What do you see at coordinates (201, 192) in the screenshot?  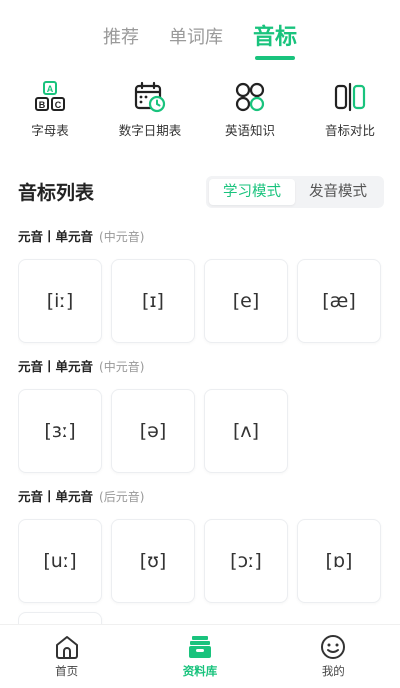 I see `phonetic-list-header: 音标列表 学习模式 发音模式` at bounding box center [201, 192].